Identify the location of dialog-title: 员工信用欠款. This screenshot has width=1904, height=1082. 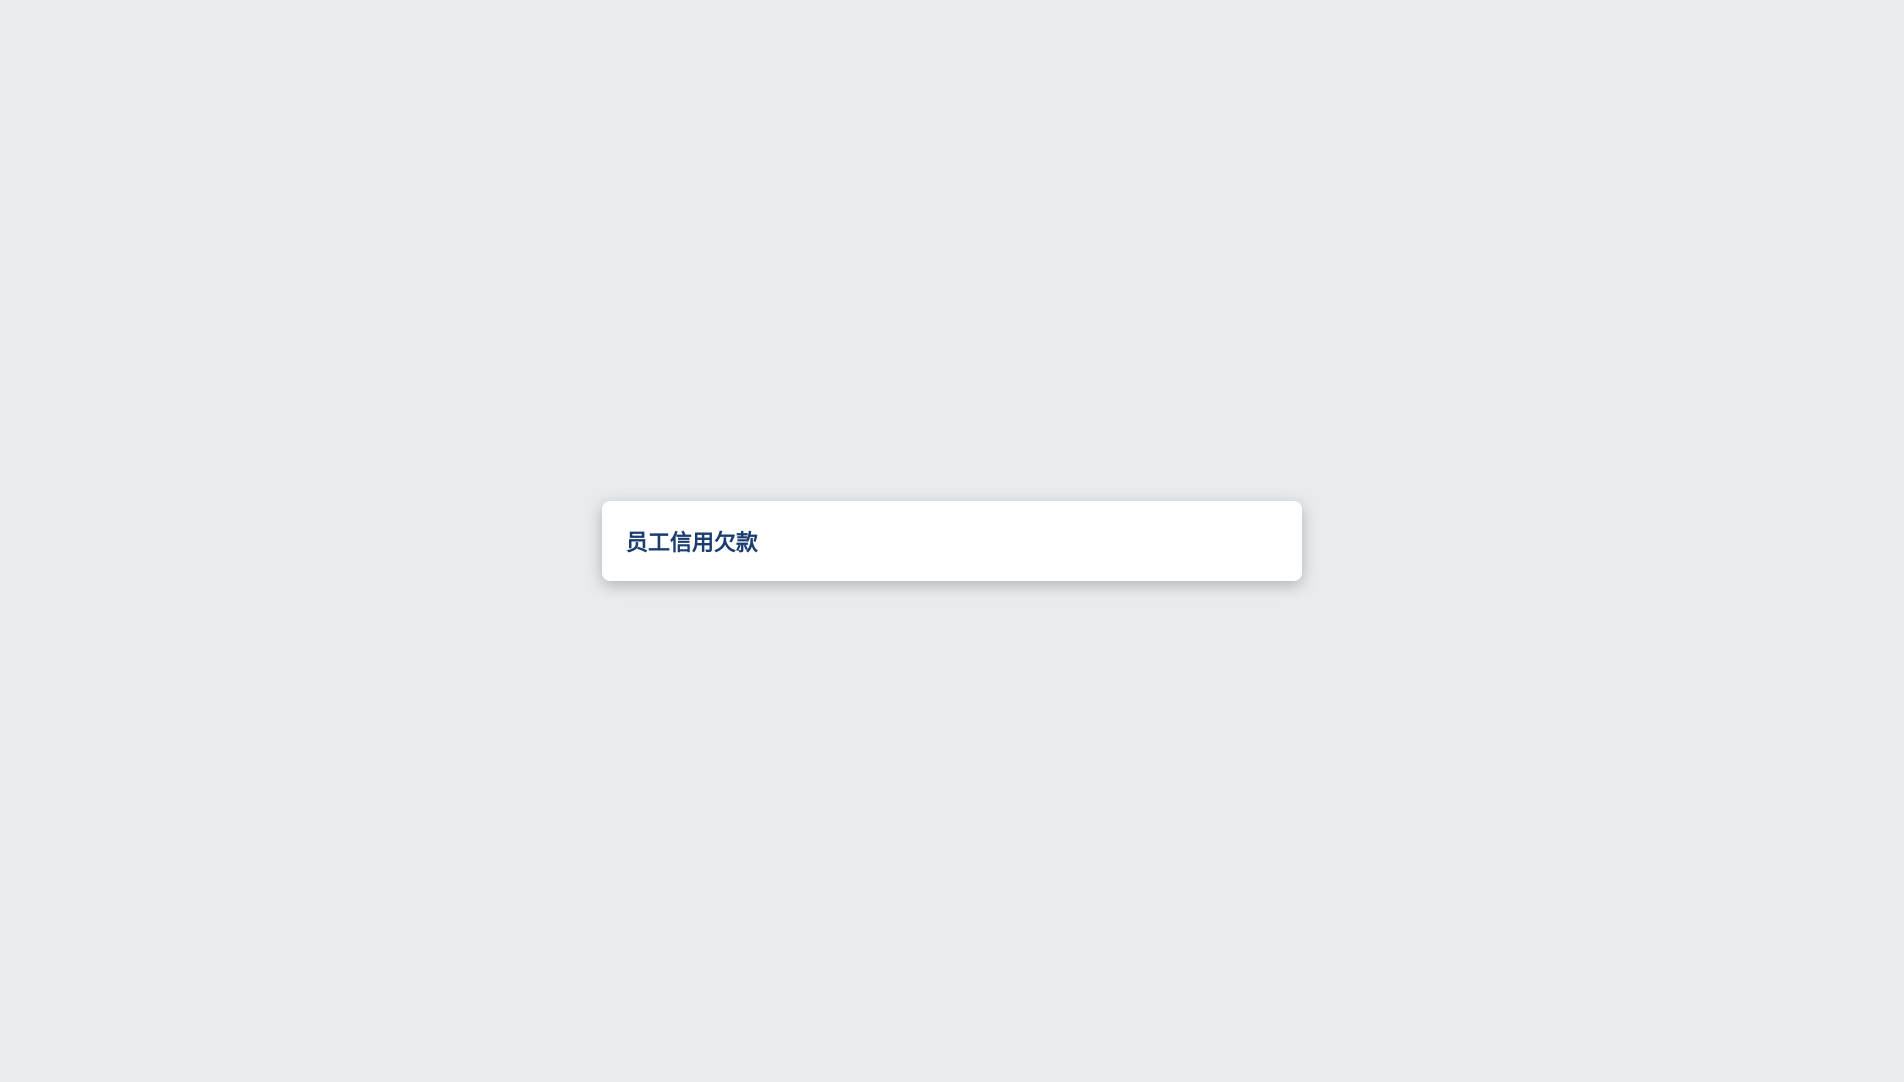
(692, 543).